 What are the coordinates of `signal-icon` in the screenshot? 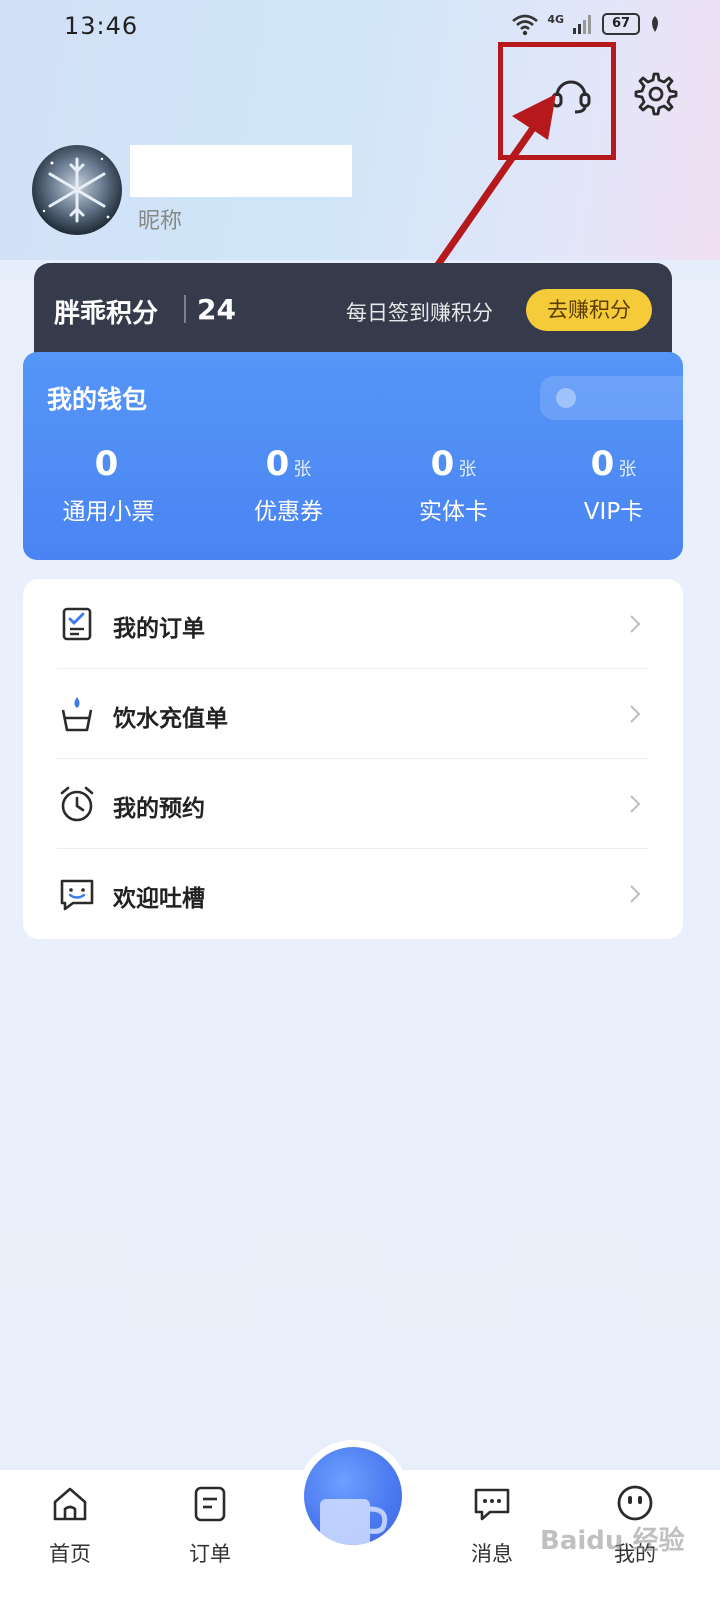 It's located at (582, 24).